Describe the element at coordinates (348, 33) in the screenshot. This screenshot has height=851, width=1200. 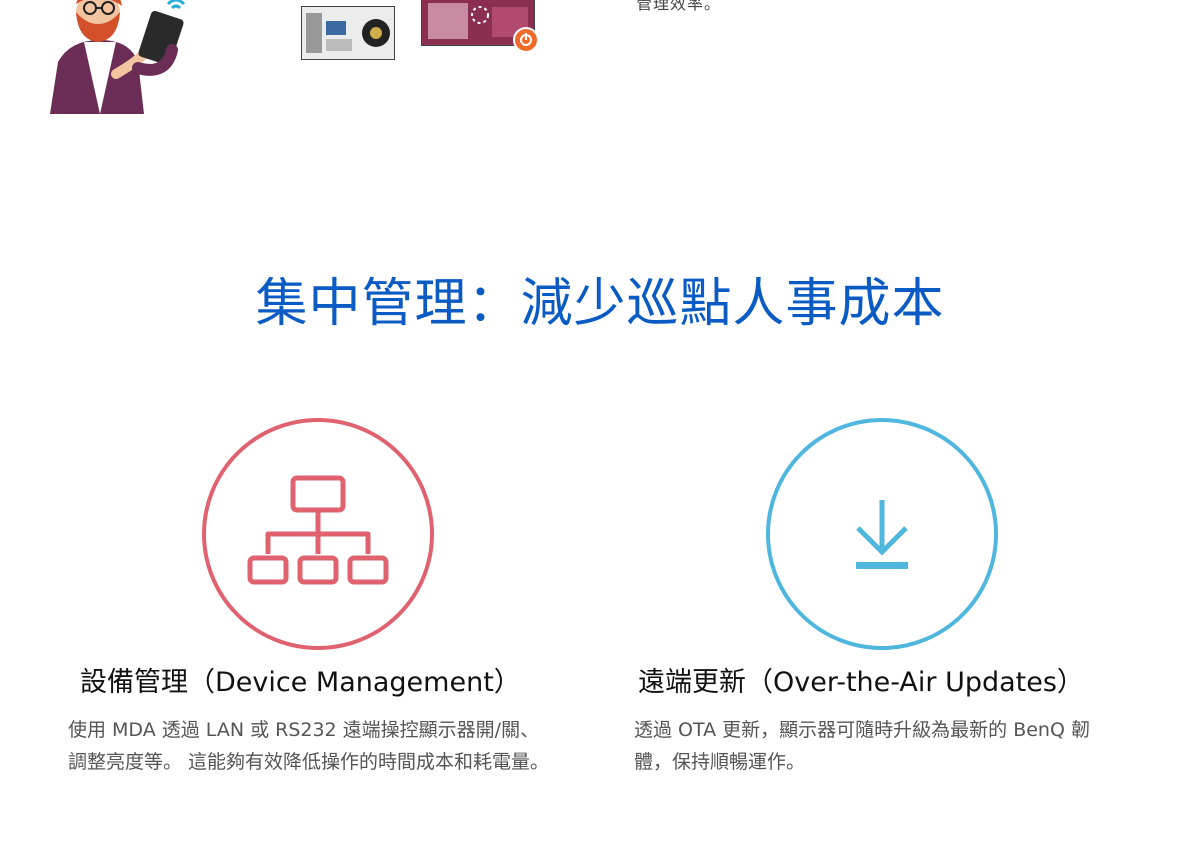
I see `signage-photo-thumbnail` at that location.